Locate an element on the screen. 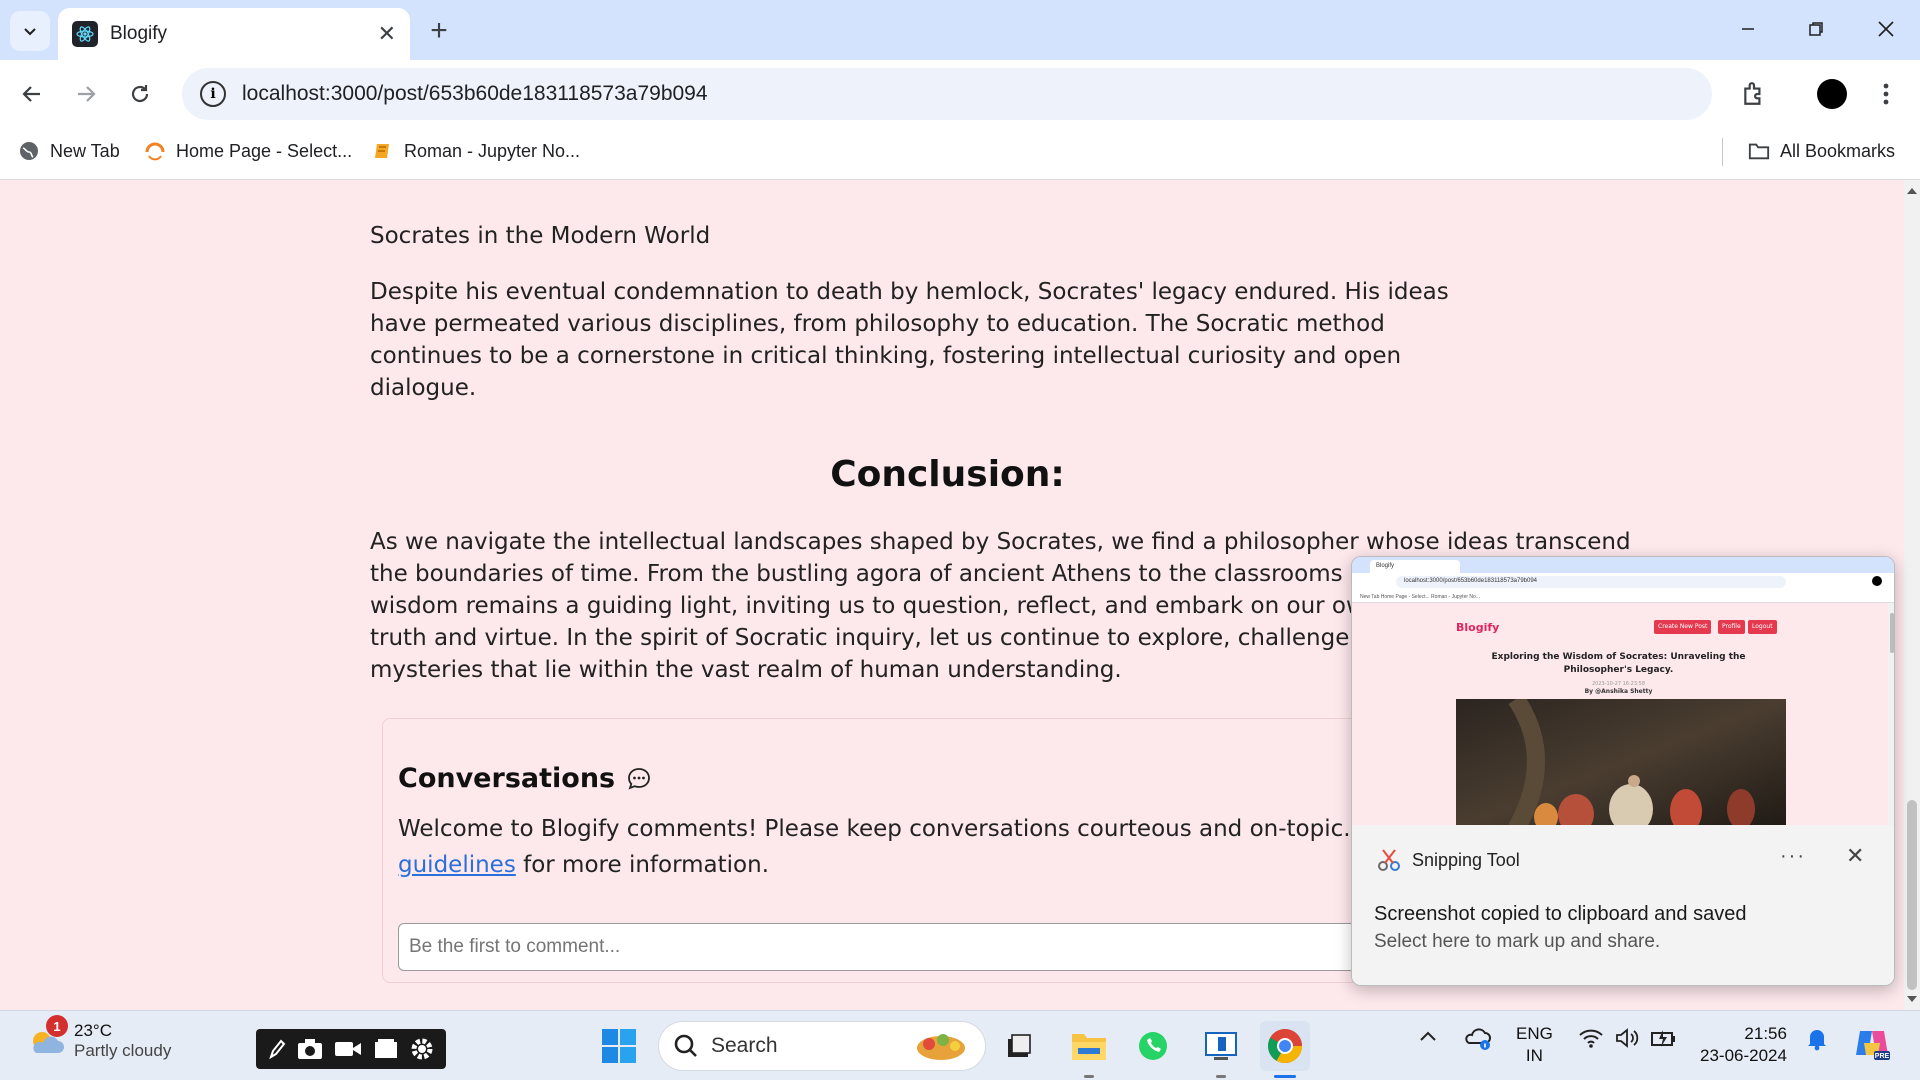 The image size is (1920, 1080). close-tab-icon: ✕ is located at coordinates (387, 34).